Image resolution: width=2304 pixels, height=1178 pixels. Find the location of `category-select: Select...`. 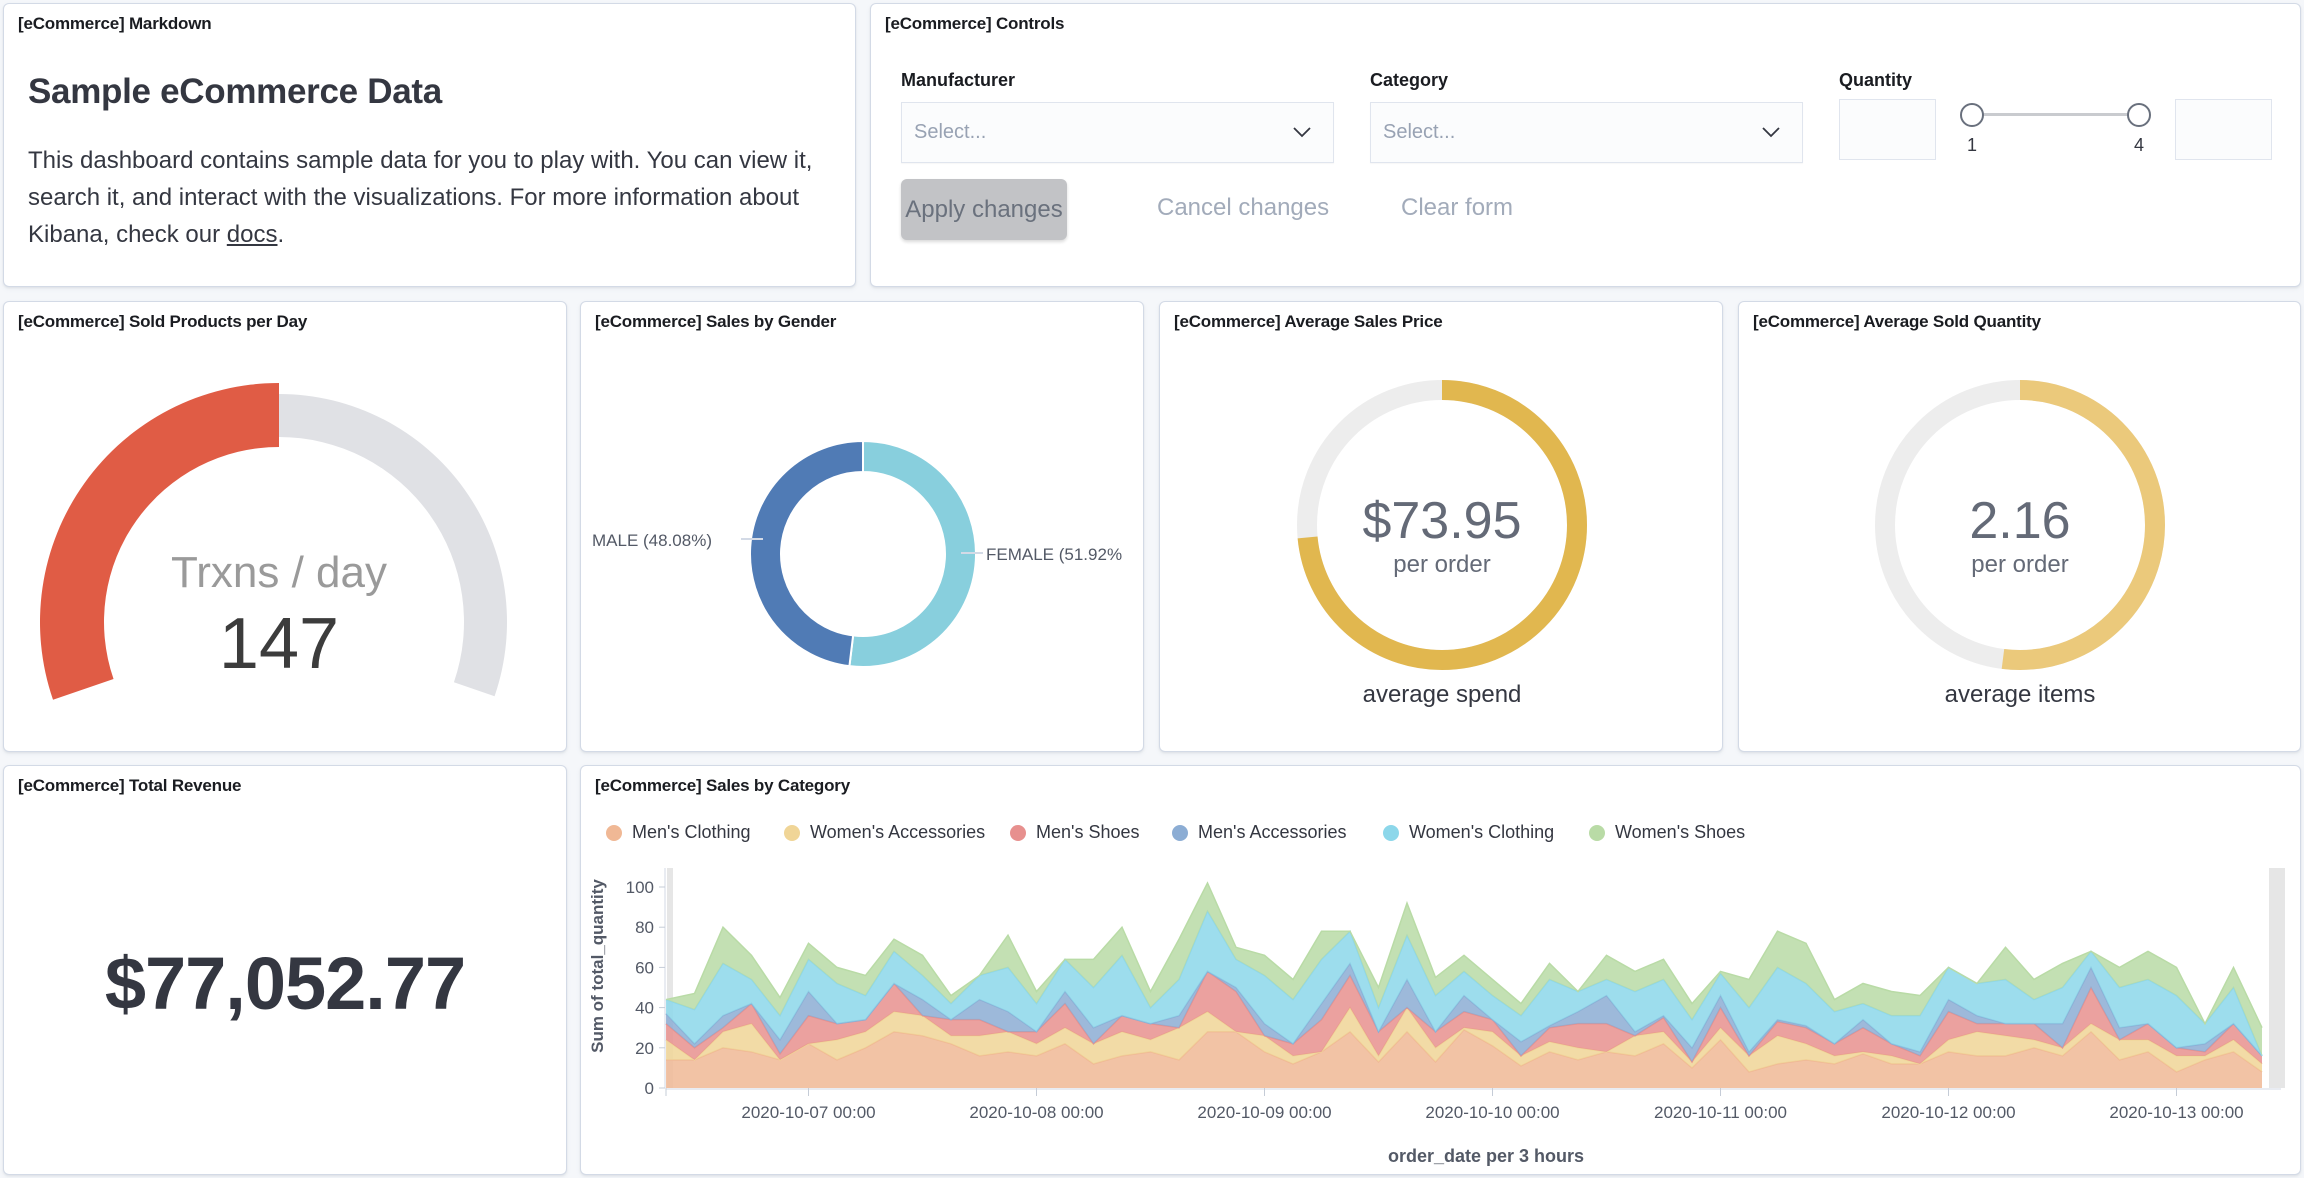

category-select: Select... is located at coordinates (1586, 132).